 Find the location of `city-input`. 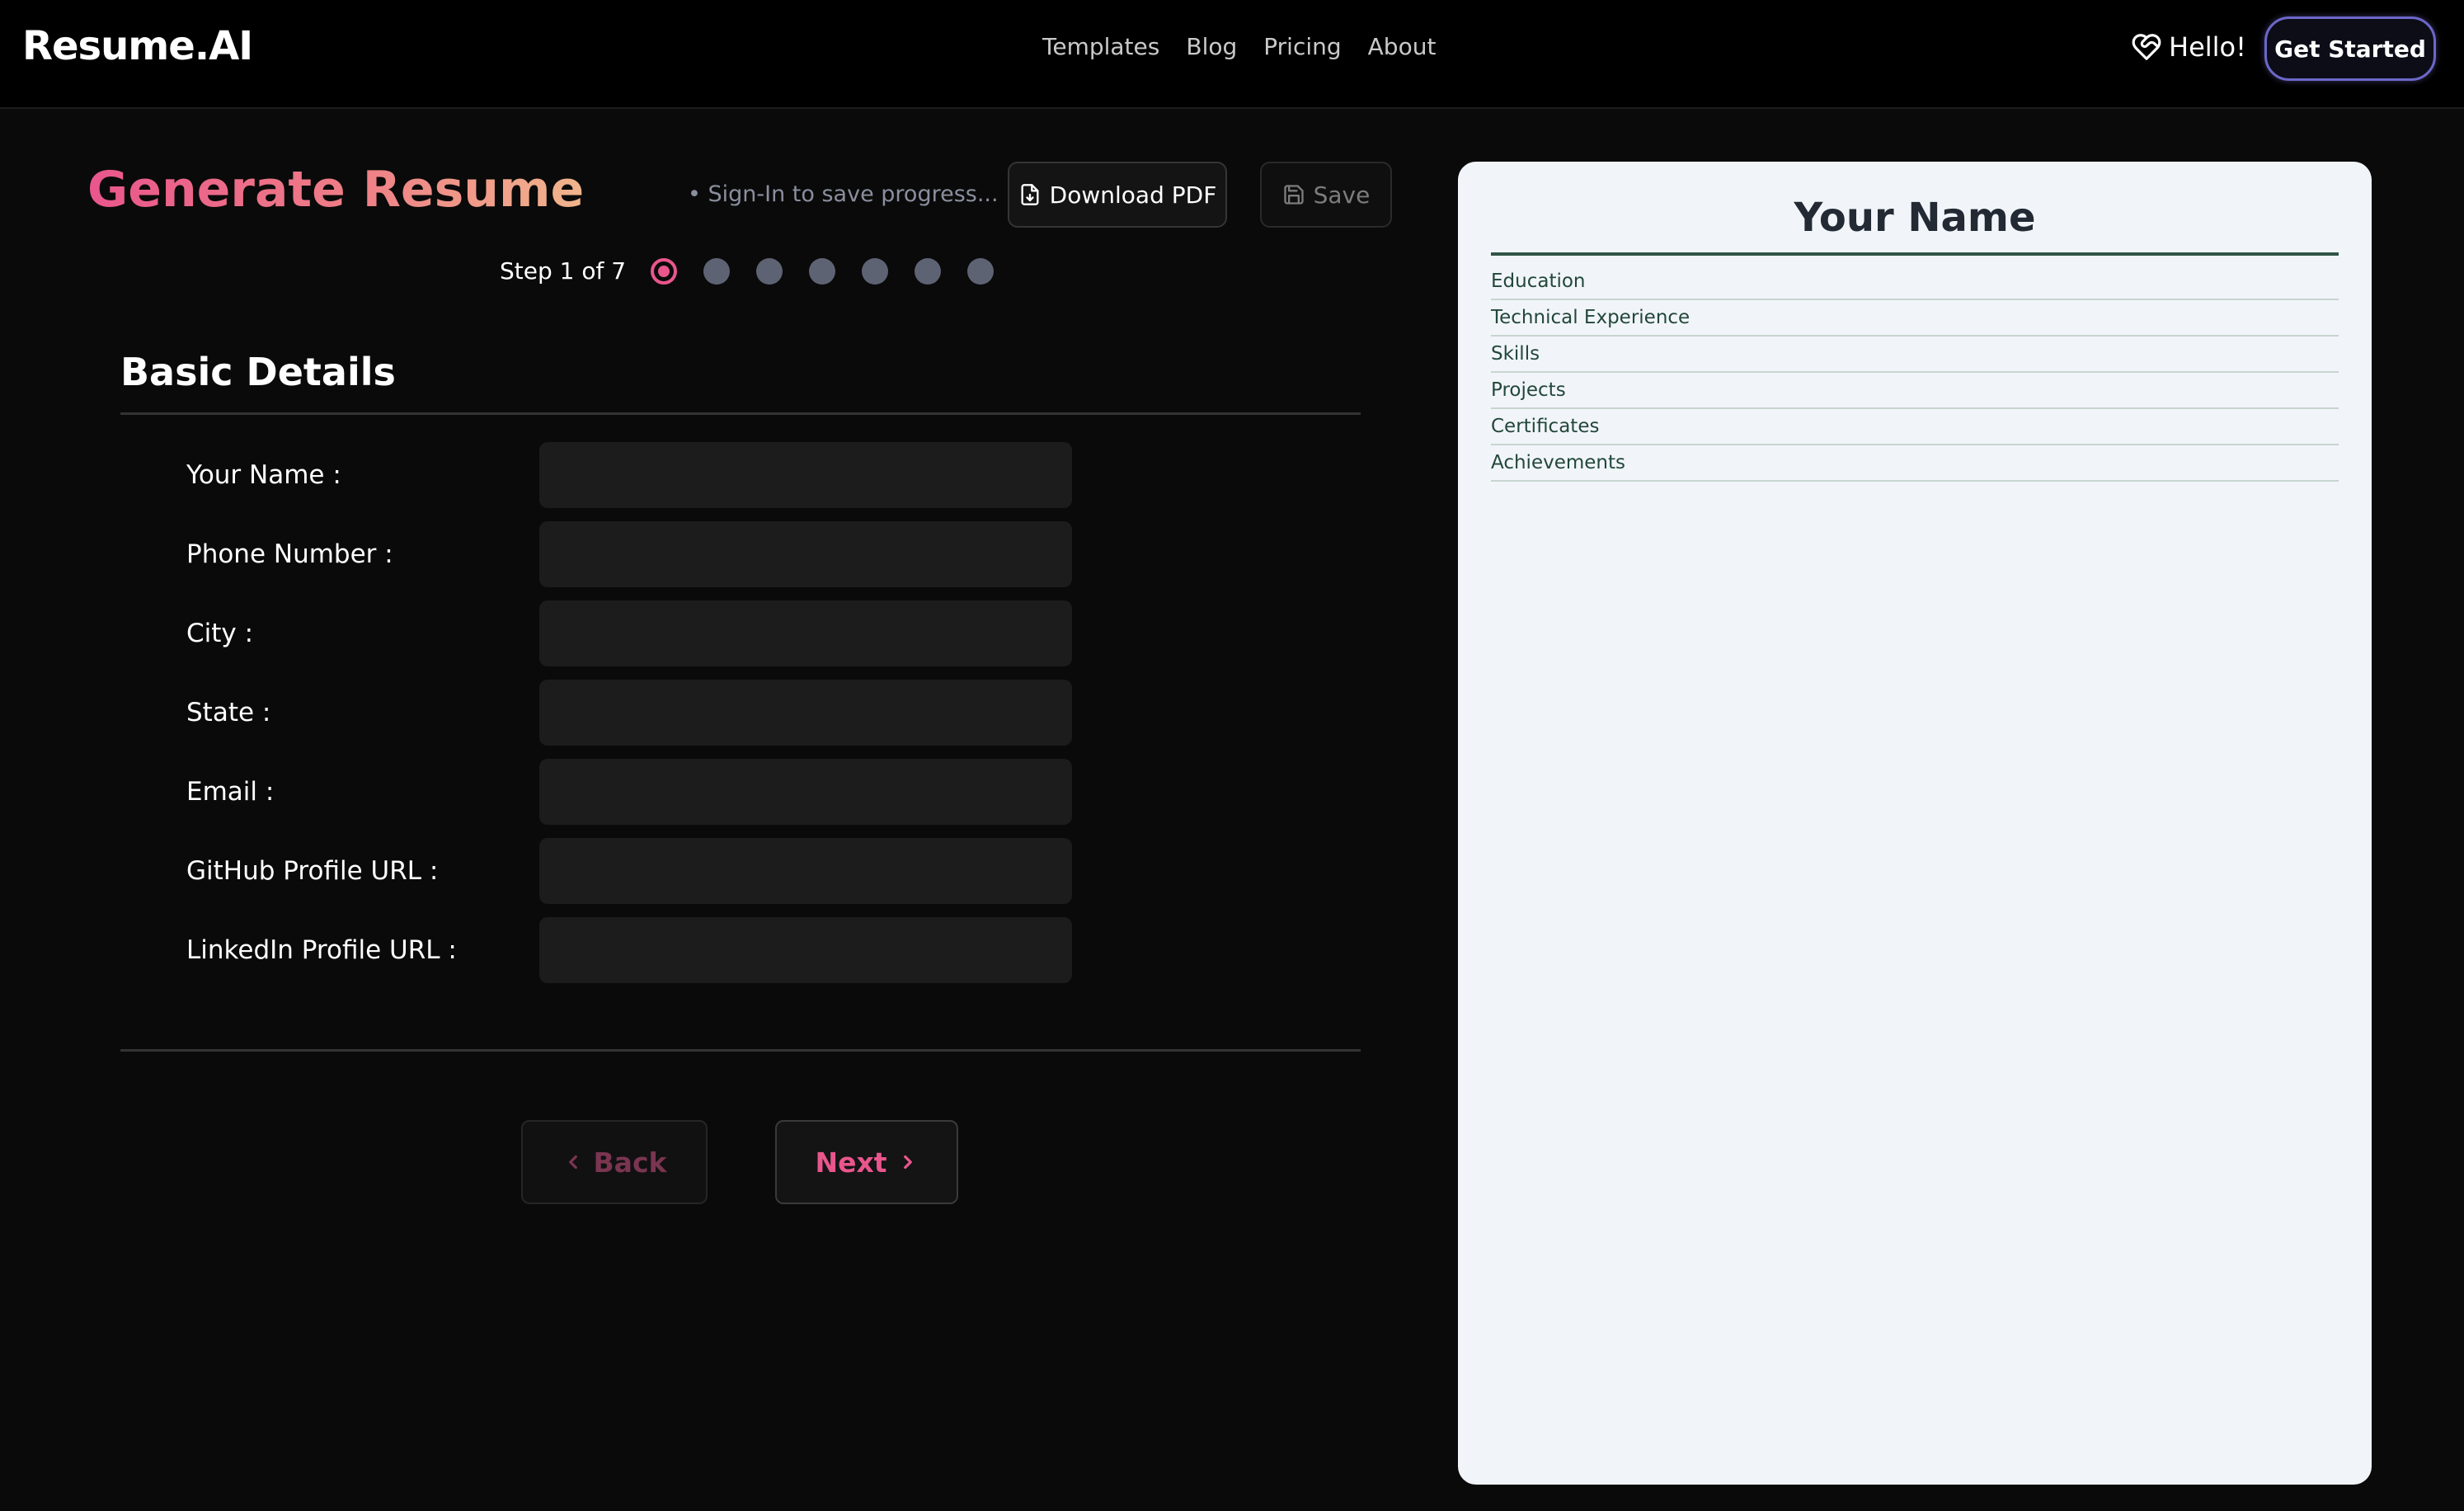

city-input is located at coordinates (805, 633).